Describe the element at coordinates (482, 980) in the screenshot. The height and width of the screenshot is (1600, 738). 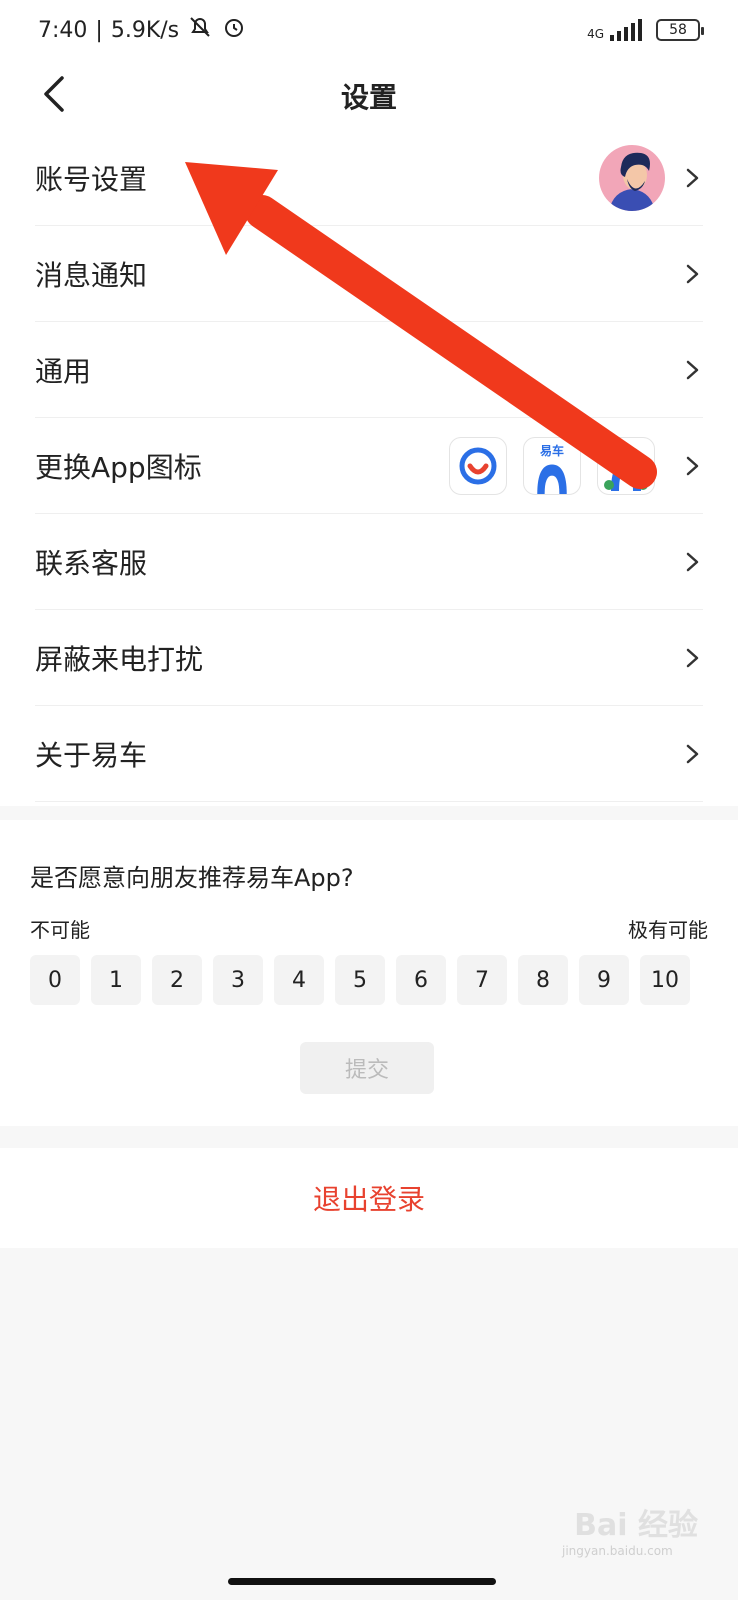
I see `score-option: 7` at that location.